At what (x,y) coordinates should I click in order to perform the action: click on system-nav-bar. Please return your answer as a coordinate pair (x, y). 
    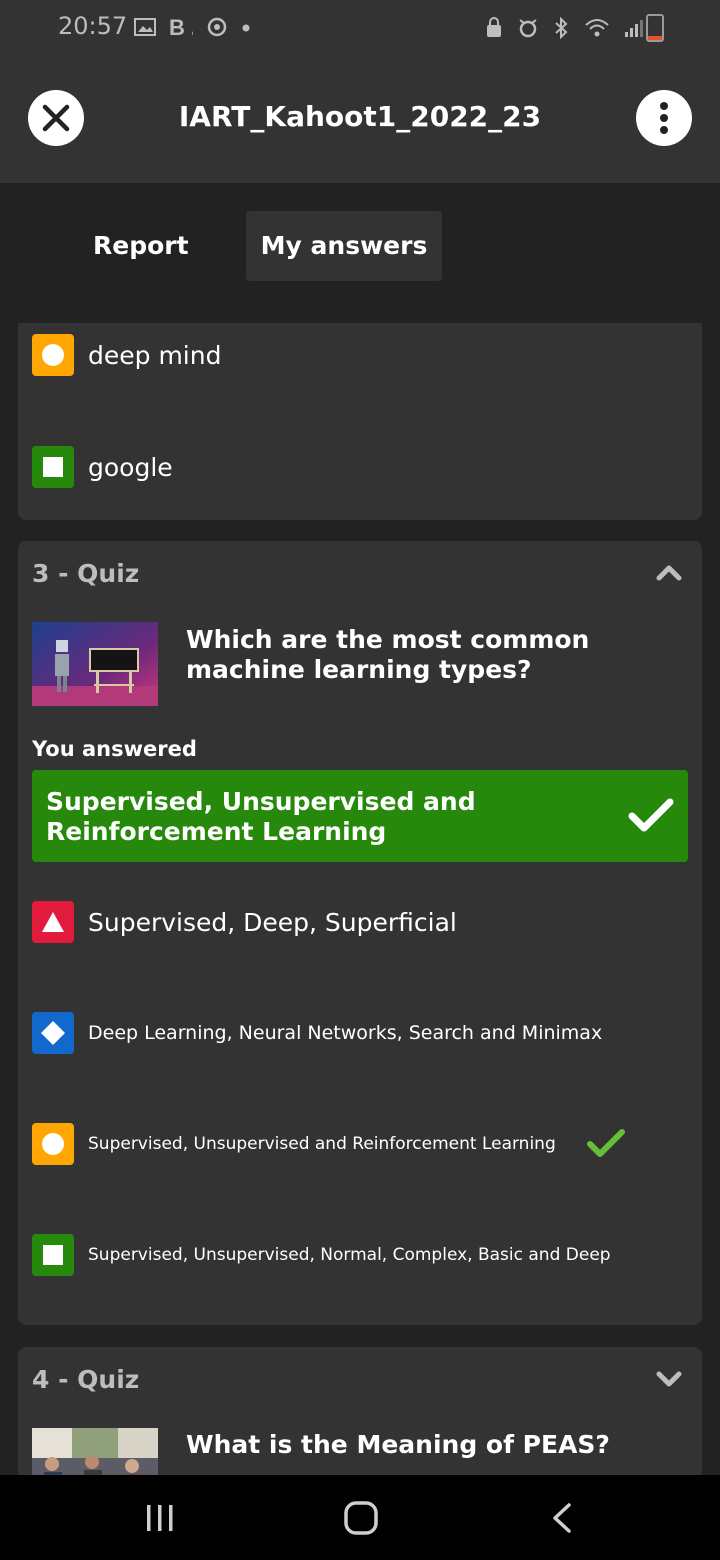
    Looking at the image, I should click on (360, 1517).